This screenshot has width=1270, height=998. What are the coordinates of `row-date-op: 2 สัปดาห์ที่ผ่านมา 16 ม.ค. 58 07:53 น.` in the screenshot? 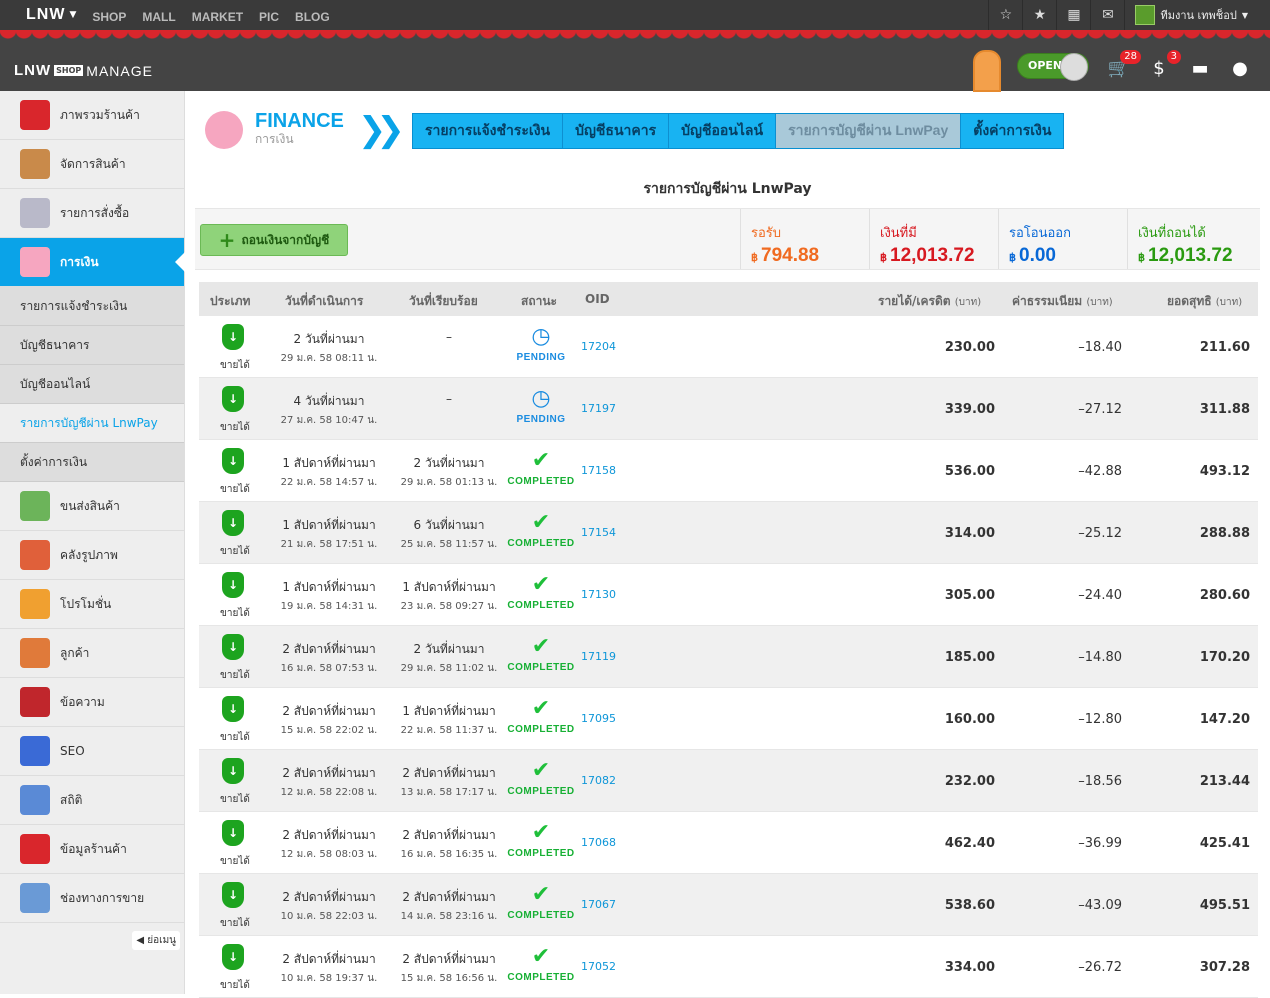 It's located at (329, 658).